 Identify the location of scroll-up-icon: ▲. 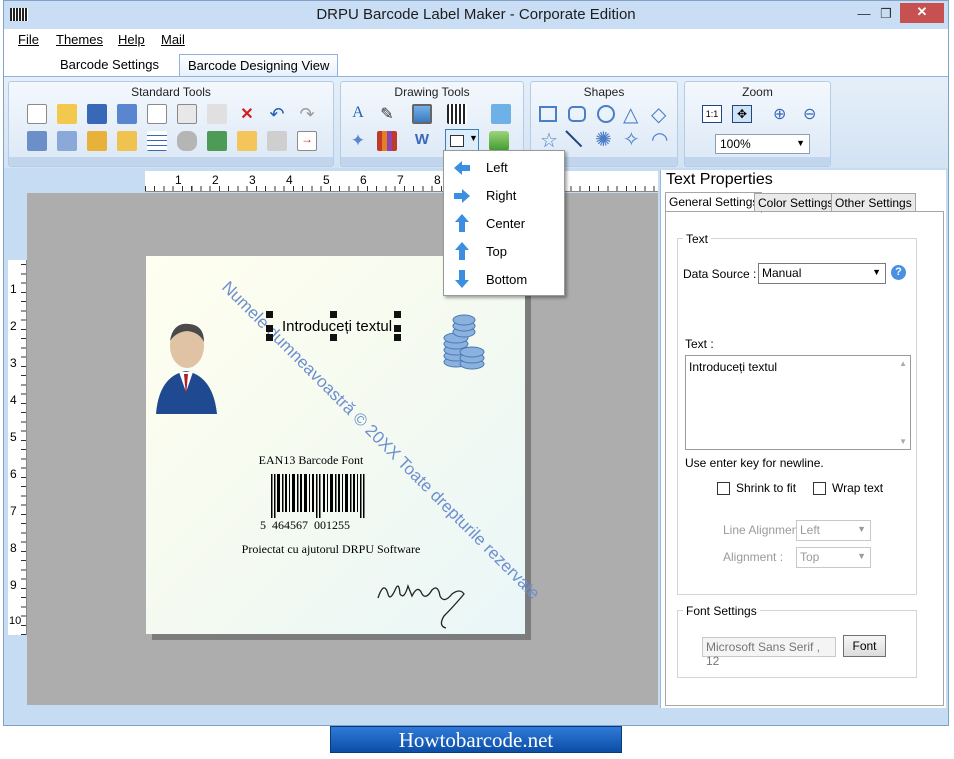
(903, 363).